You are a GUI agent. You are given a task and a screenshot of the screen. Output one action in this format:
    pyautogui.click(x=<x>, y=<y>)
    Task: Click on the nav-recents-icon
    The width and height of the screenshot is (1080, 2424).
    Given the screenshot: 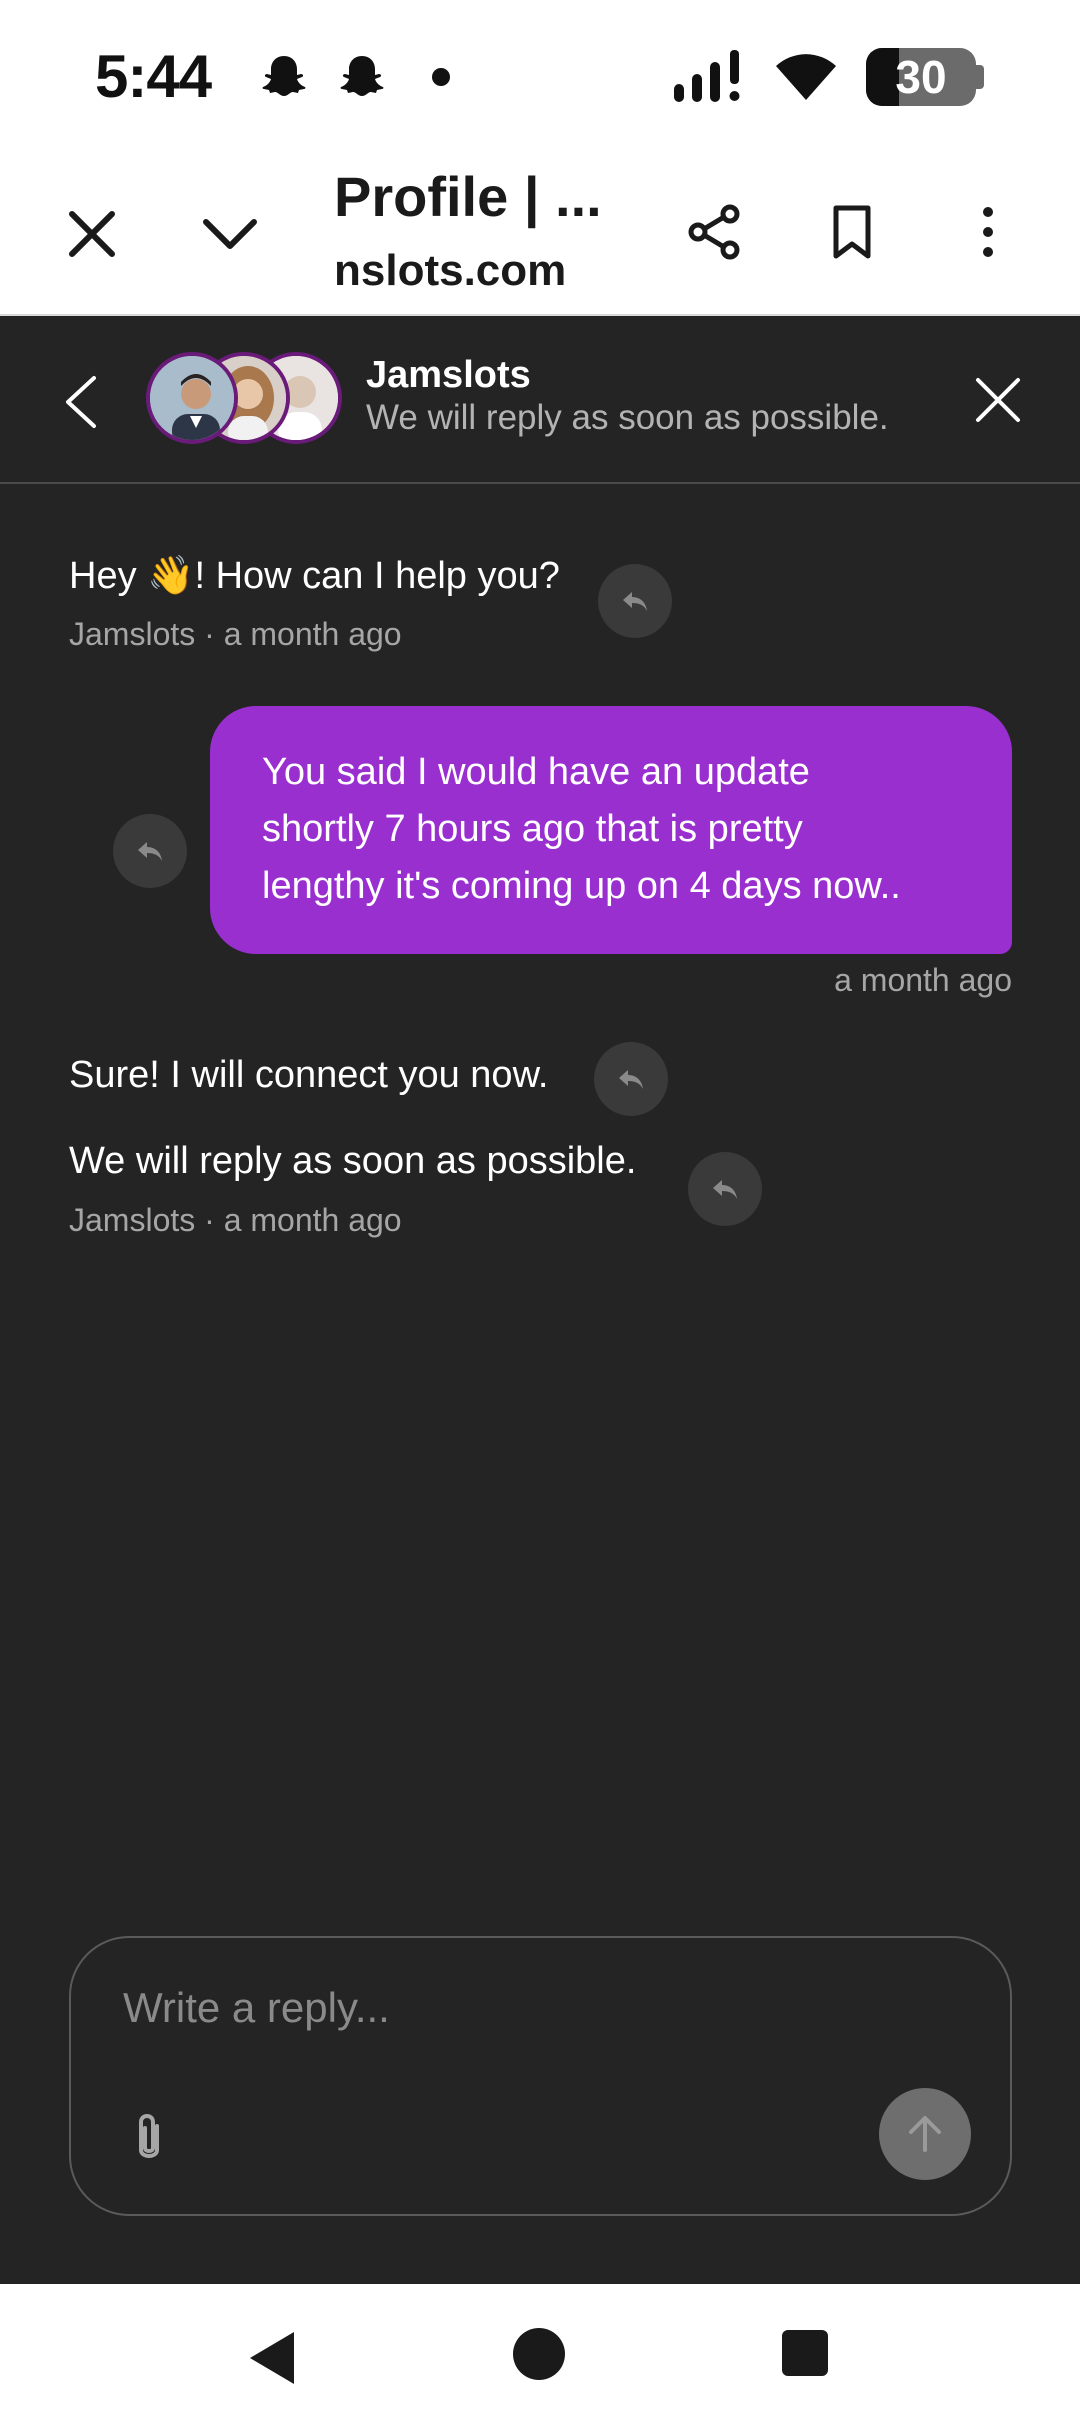 What is the action you would take?
    pyautogui.click(x=805, y=2353)
    